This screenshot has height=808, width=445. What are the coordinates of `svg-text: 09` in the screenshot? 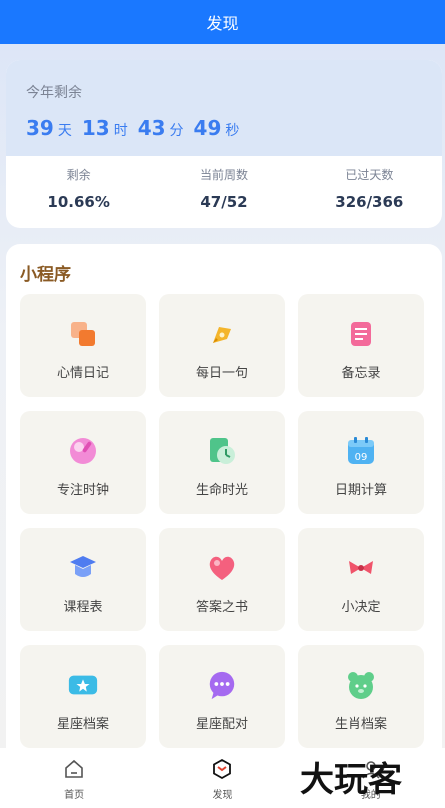 It's located at (361, 457).